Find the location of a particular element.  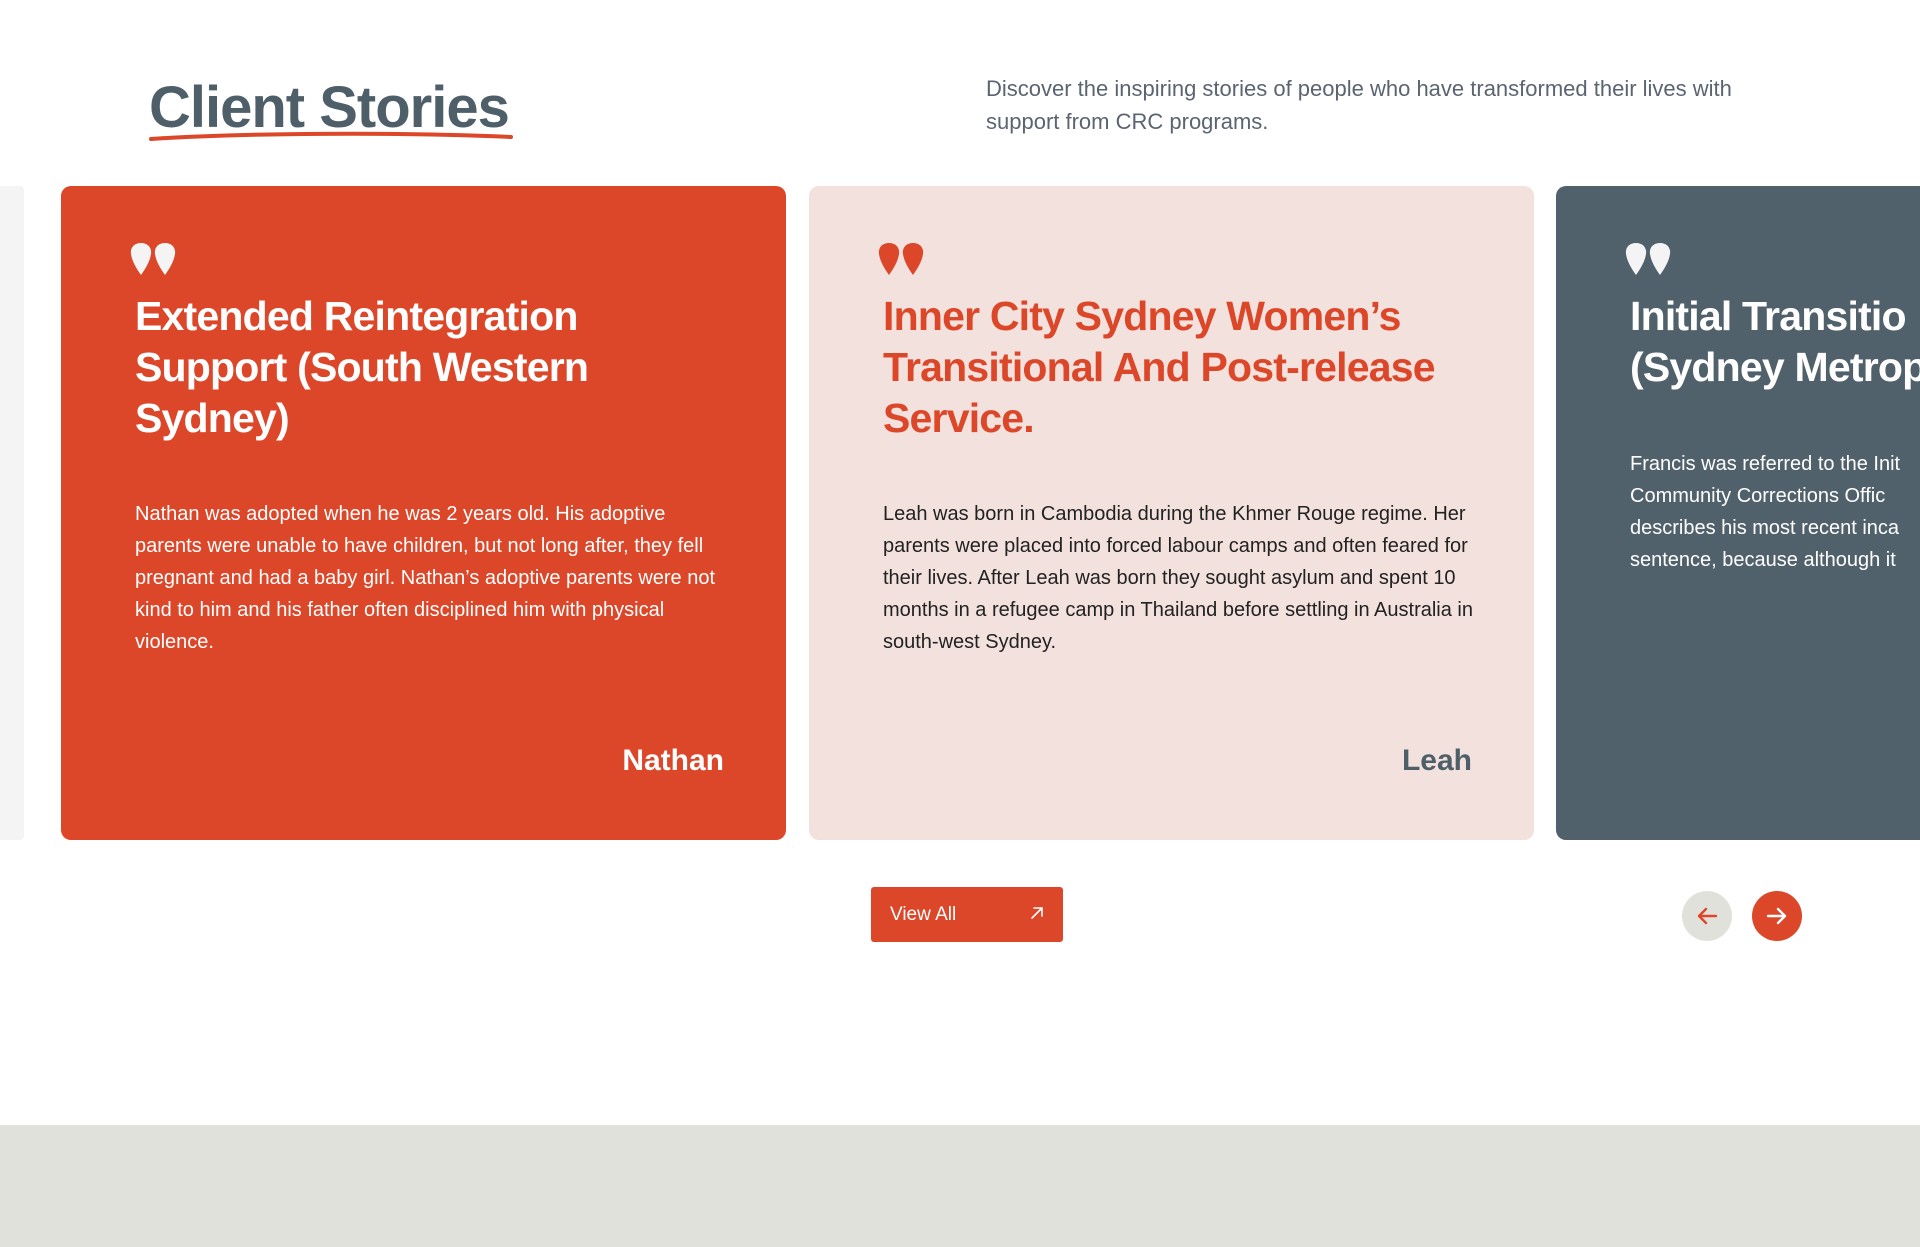

story-author: Nathan is located at coordinates (673, 760).